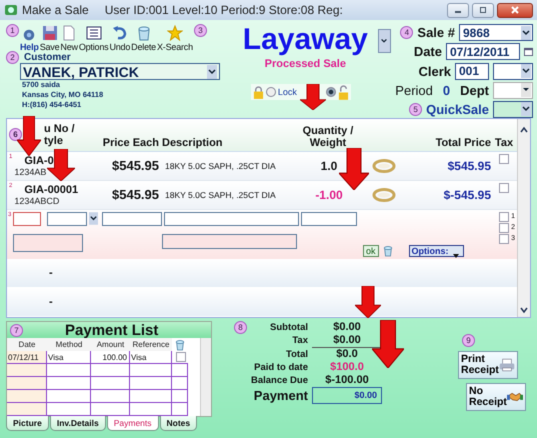  I want to click on code-input, so click(48, 243).